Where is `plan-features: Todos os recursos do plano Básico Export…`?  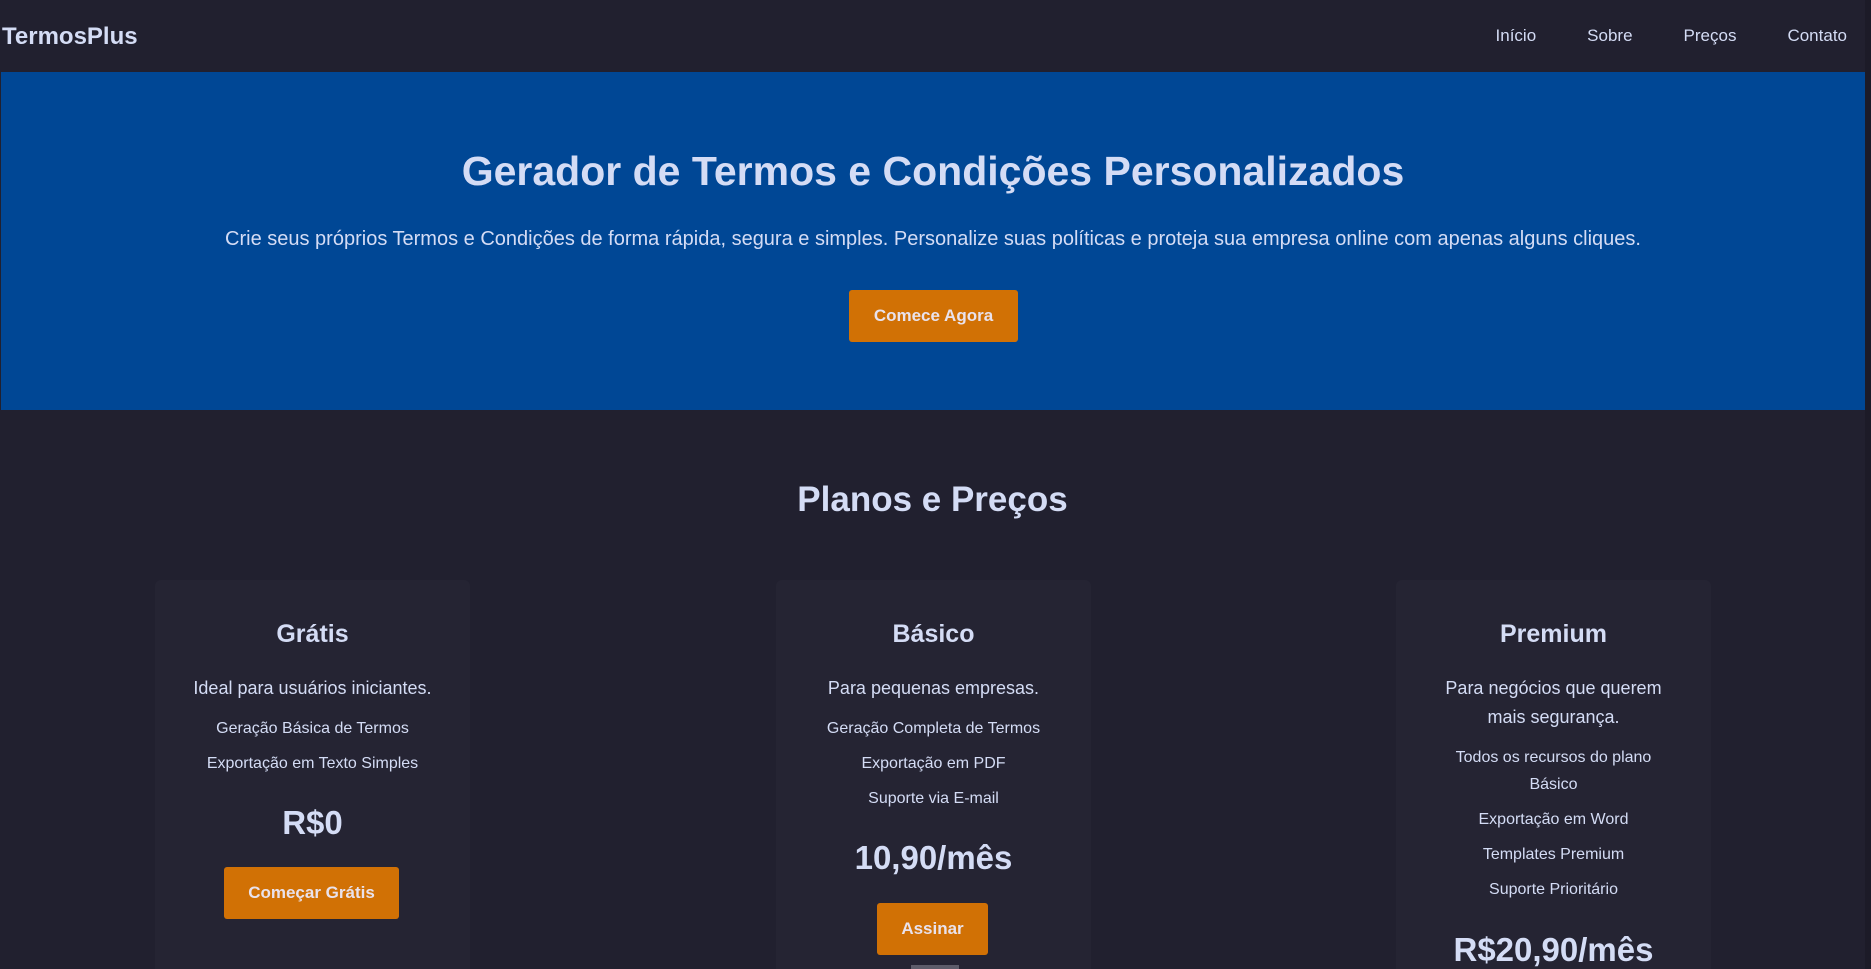 plan-features: Todos os recursos do plano Básico Export… is located at coordinates (1553, 827).